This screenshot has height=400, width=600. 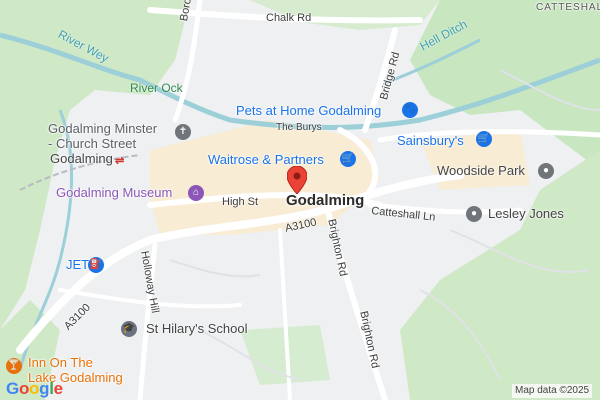 I want to click on poi-label-waitrose: Waitrose & Partners, so click(x=266, y=160).